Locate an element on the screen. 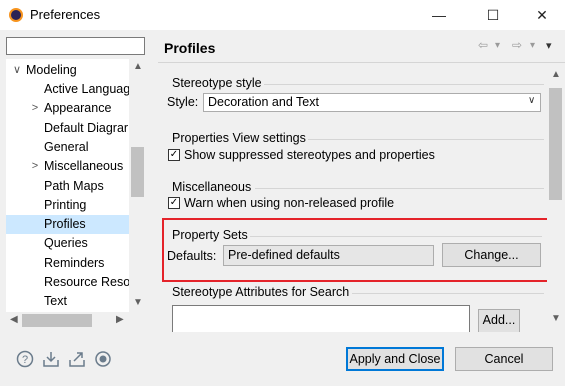 The height and width of the screenshot is (386, 565). forward-icon: ⇨ is located at coordinates (517, 45).